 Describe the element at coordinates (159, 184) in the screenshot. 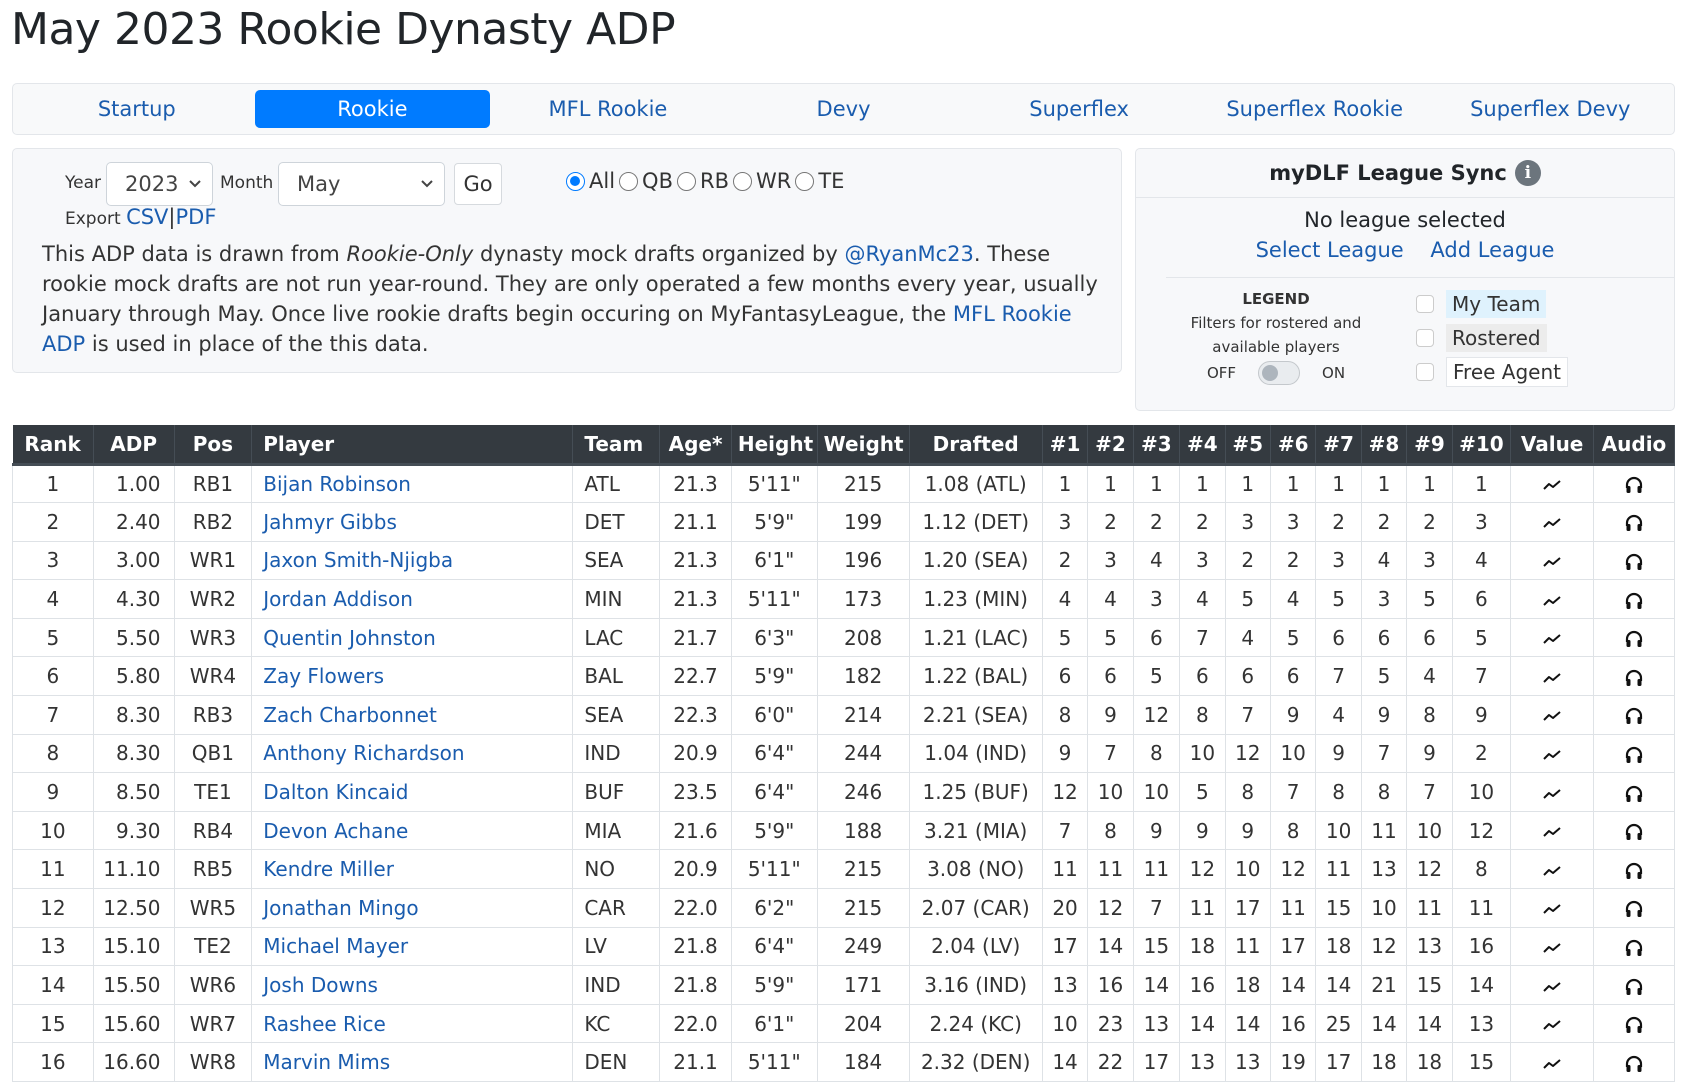

I see `year-select: 2023` at that location.